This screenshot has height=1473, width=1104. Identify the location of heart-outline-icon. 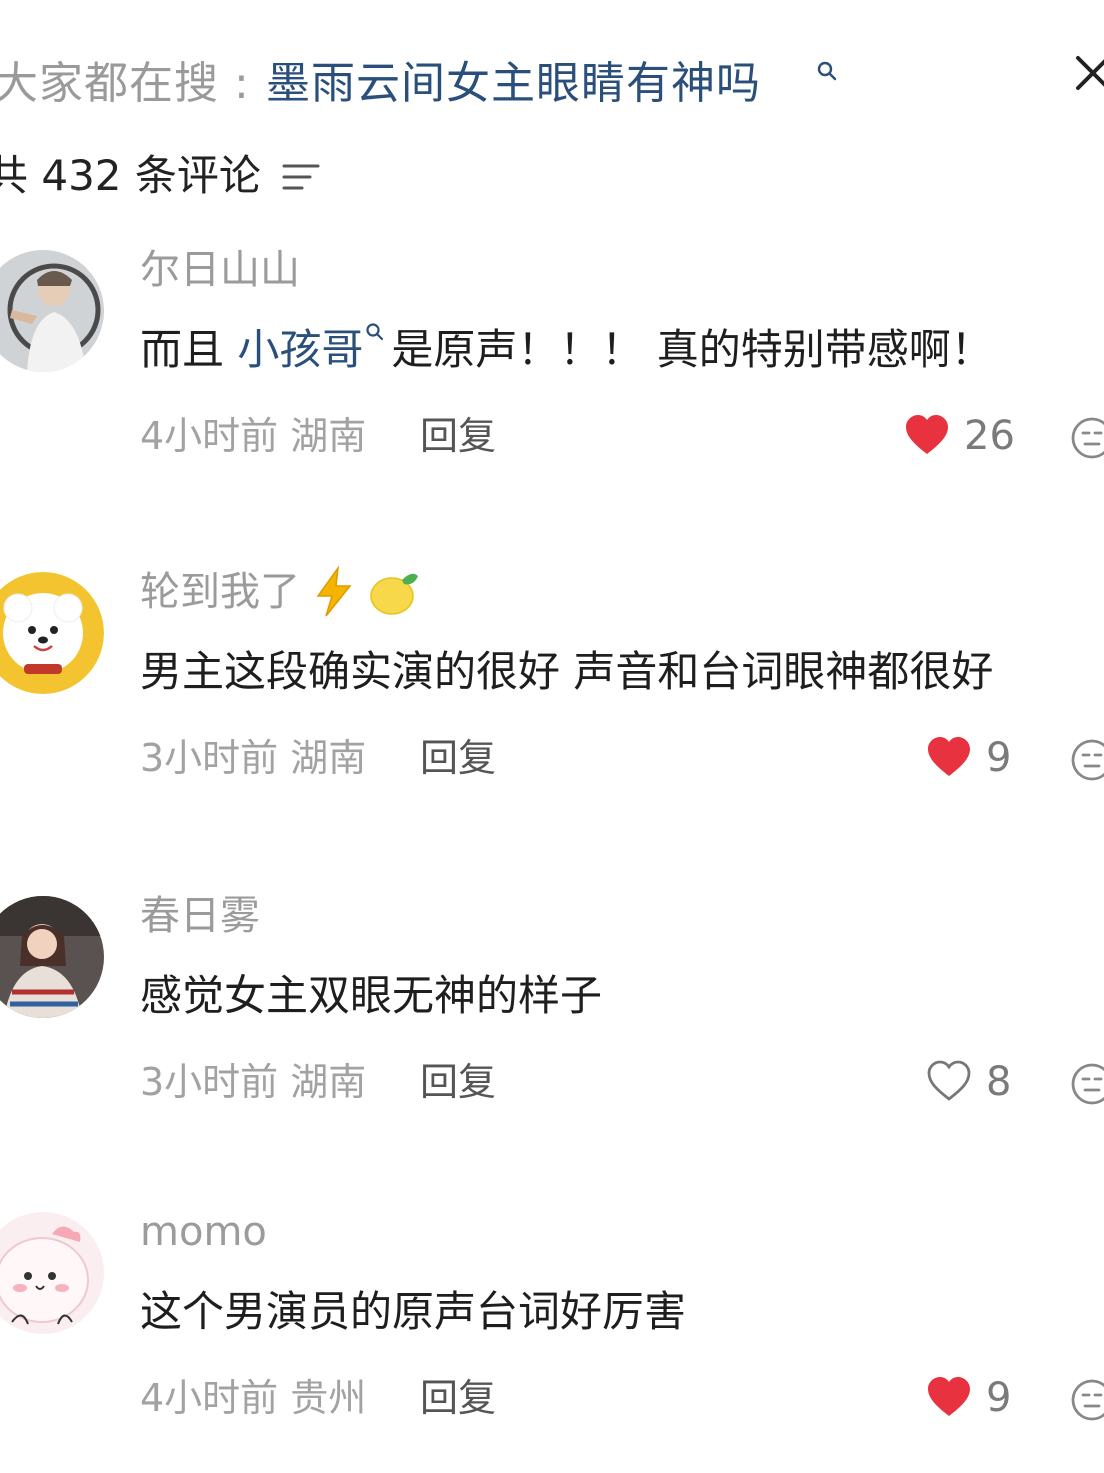
(949, 1080).